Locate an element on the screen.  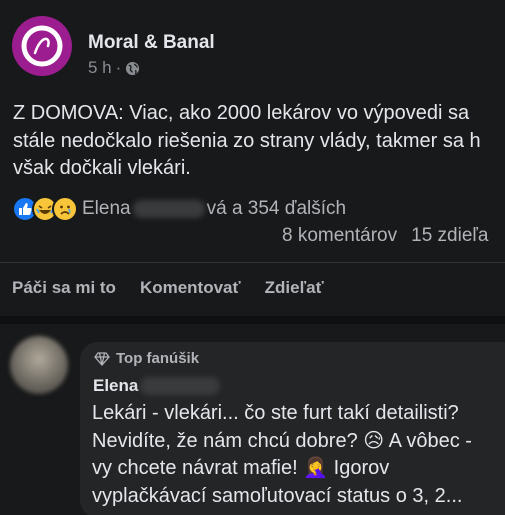
shares-count: 15 zdieľa is located at coordinates (449, 235).